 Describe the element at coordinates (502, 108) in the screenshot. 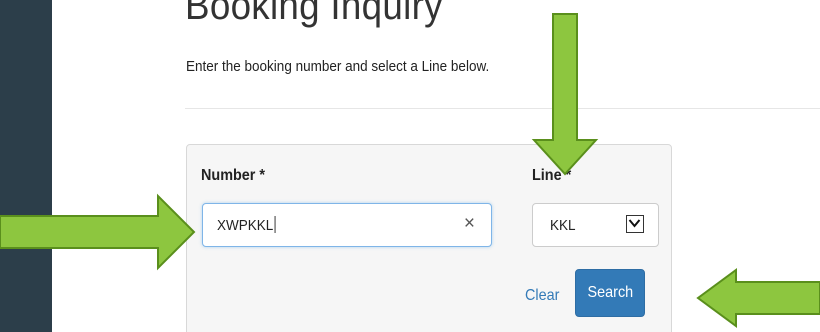

I see `section-divider` at that location.